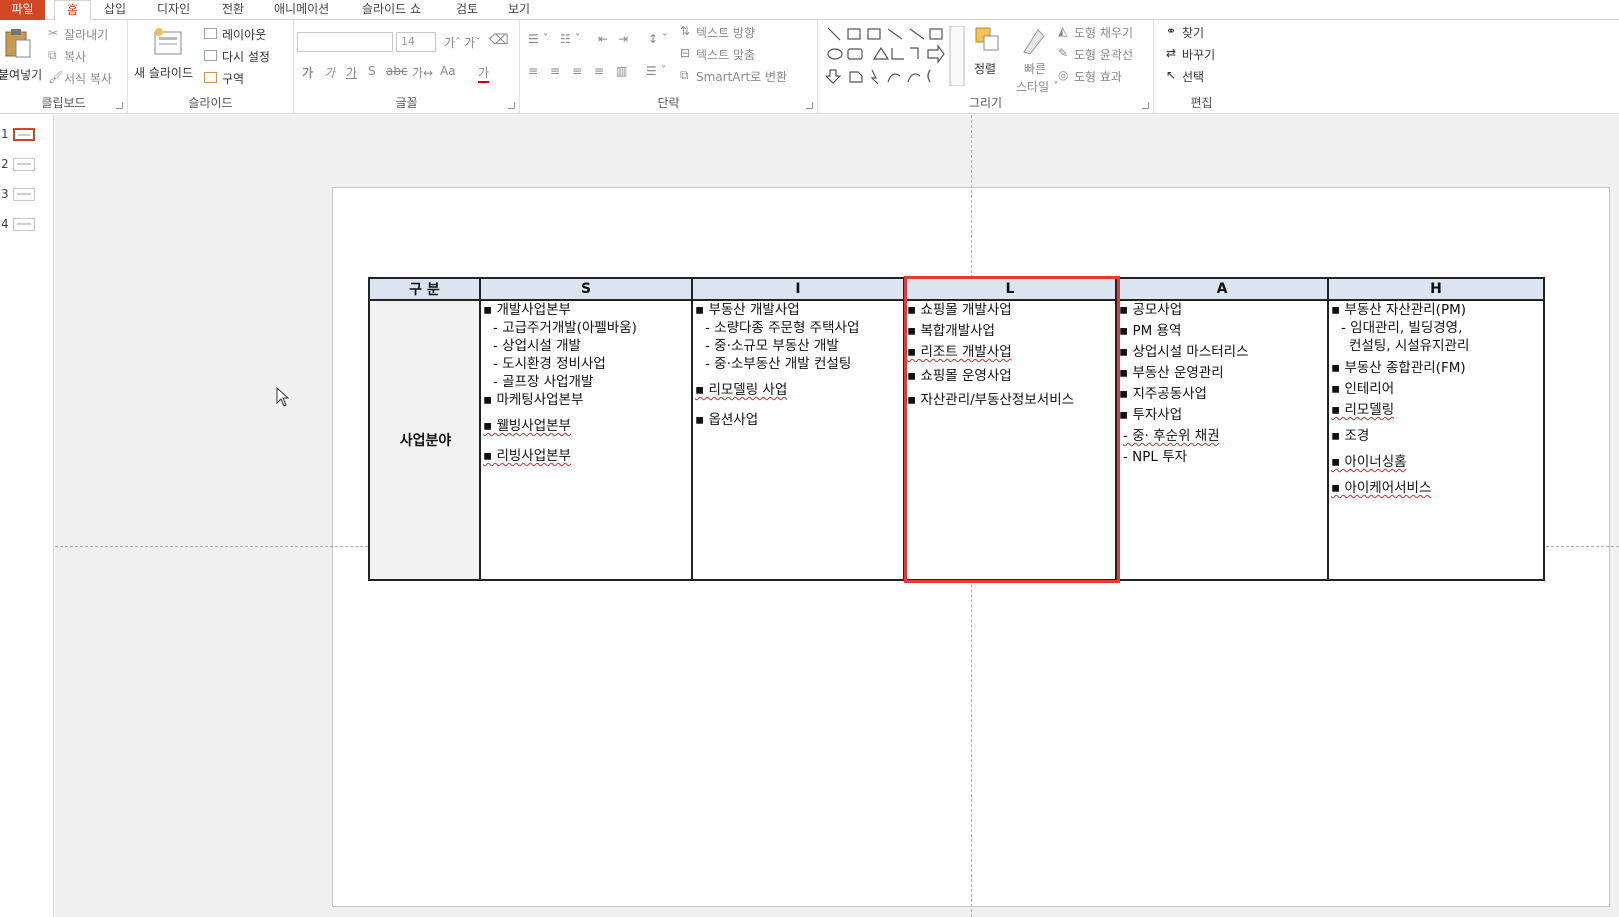 Image resolution: width=1619 pixels, height=917 pixels. Describe the element at coordinates (621, 71) in the screenshot. I see `columns-icon: ▥` at that location.